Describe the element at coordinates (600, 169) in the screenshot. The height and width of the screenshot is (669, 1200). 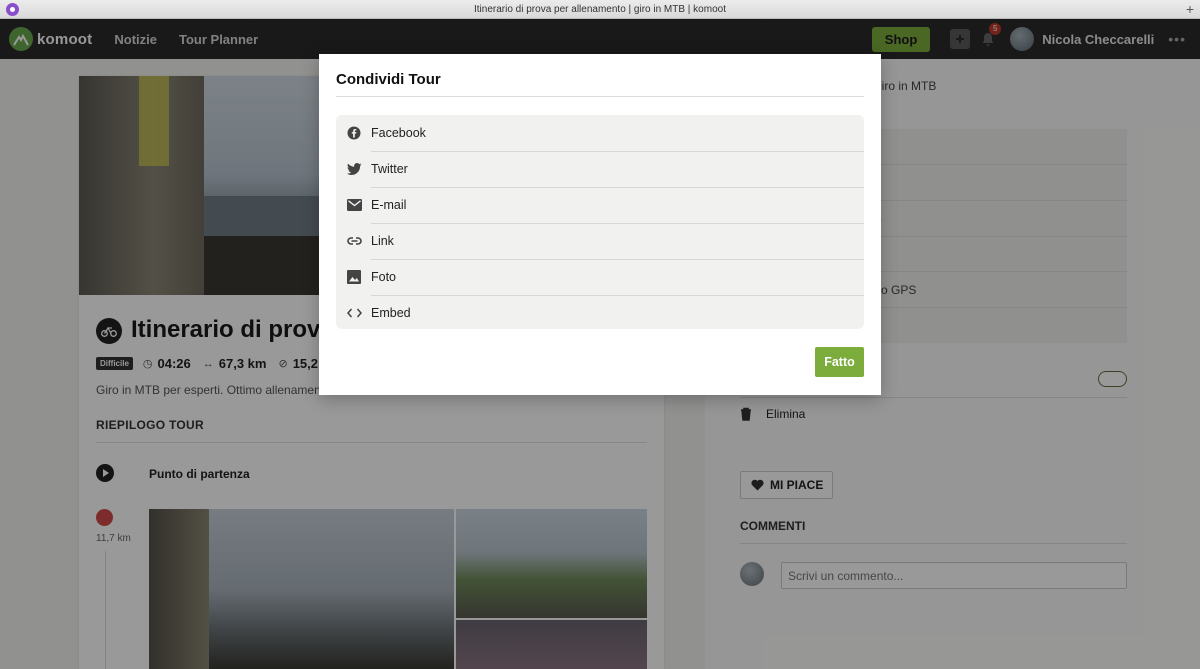
I see `share-twitter: Twitter` at that location.